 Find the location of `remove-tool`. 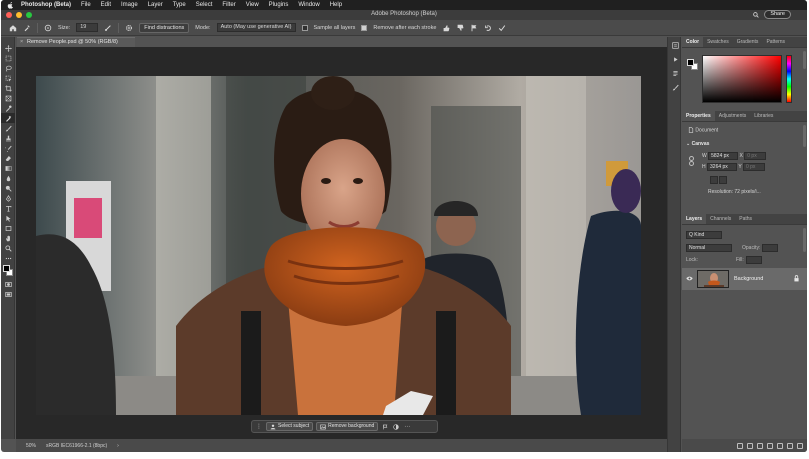

remove-tool is located at coordinates (8, 118).